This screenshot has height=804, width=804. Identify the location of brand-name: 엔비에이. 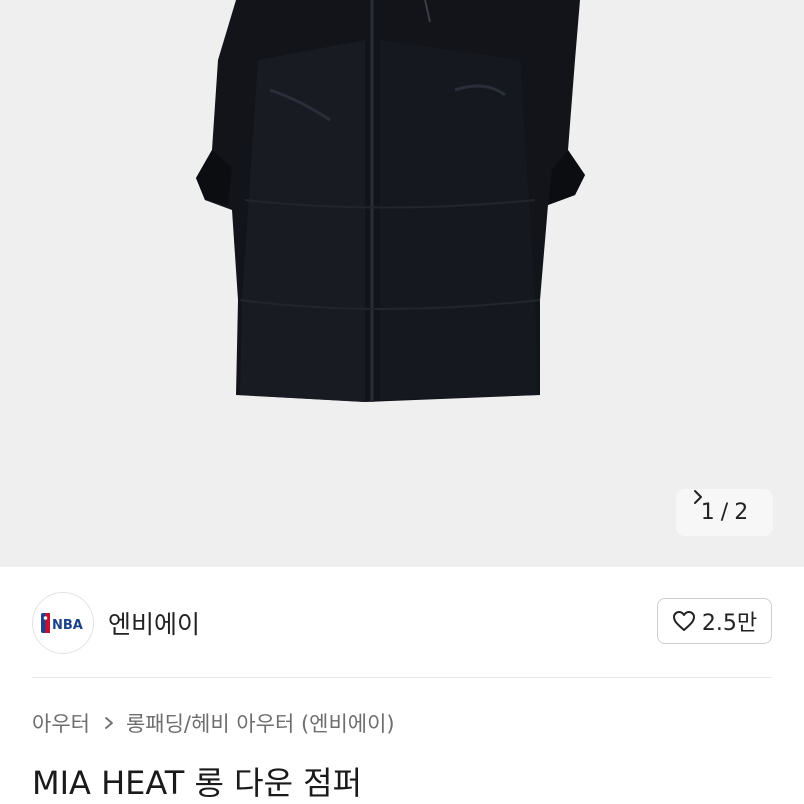
(154, 623).